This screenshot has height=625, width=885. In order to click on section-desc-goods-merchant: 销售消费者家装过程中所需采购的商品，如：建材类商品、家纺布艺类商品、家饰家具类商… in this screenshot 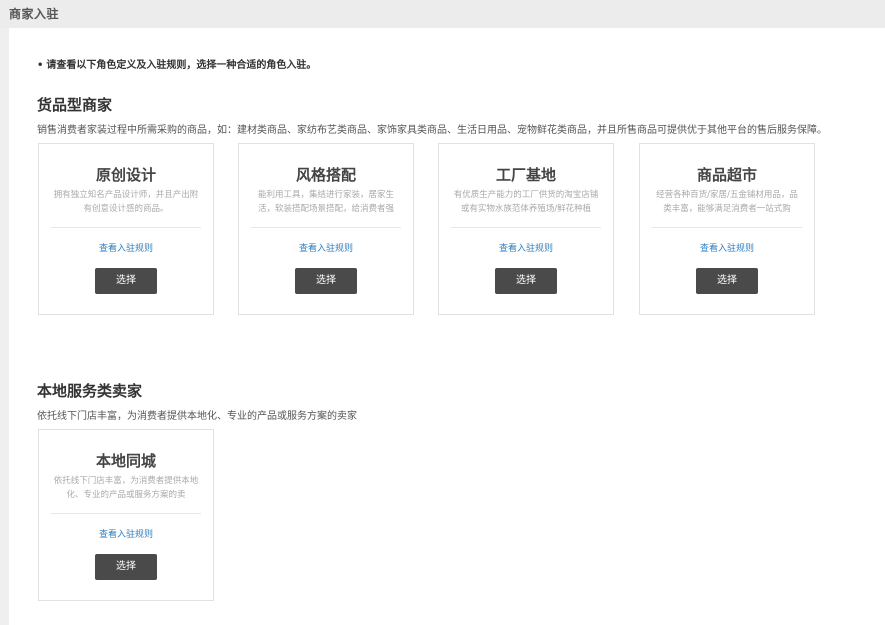, I will do `click(432, 130)`.